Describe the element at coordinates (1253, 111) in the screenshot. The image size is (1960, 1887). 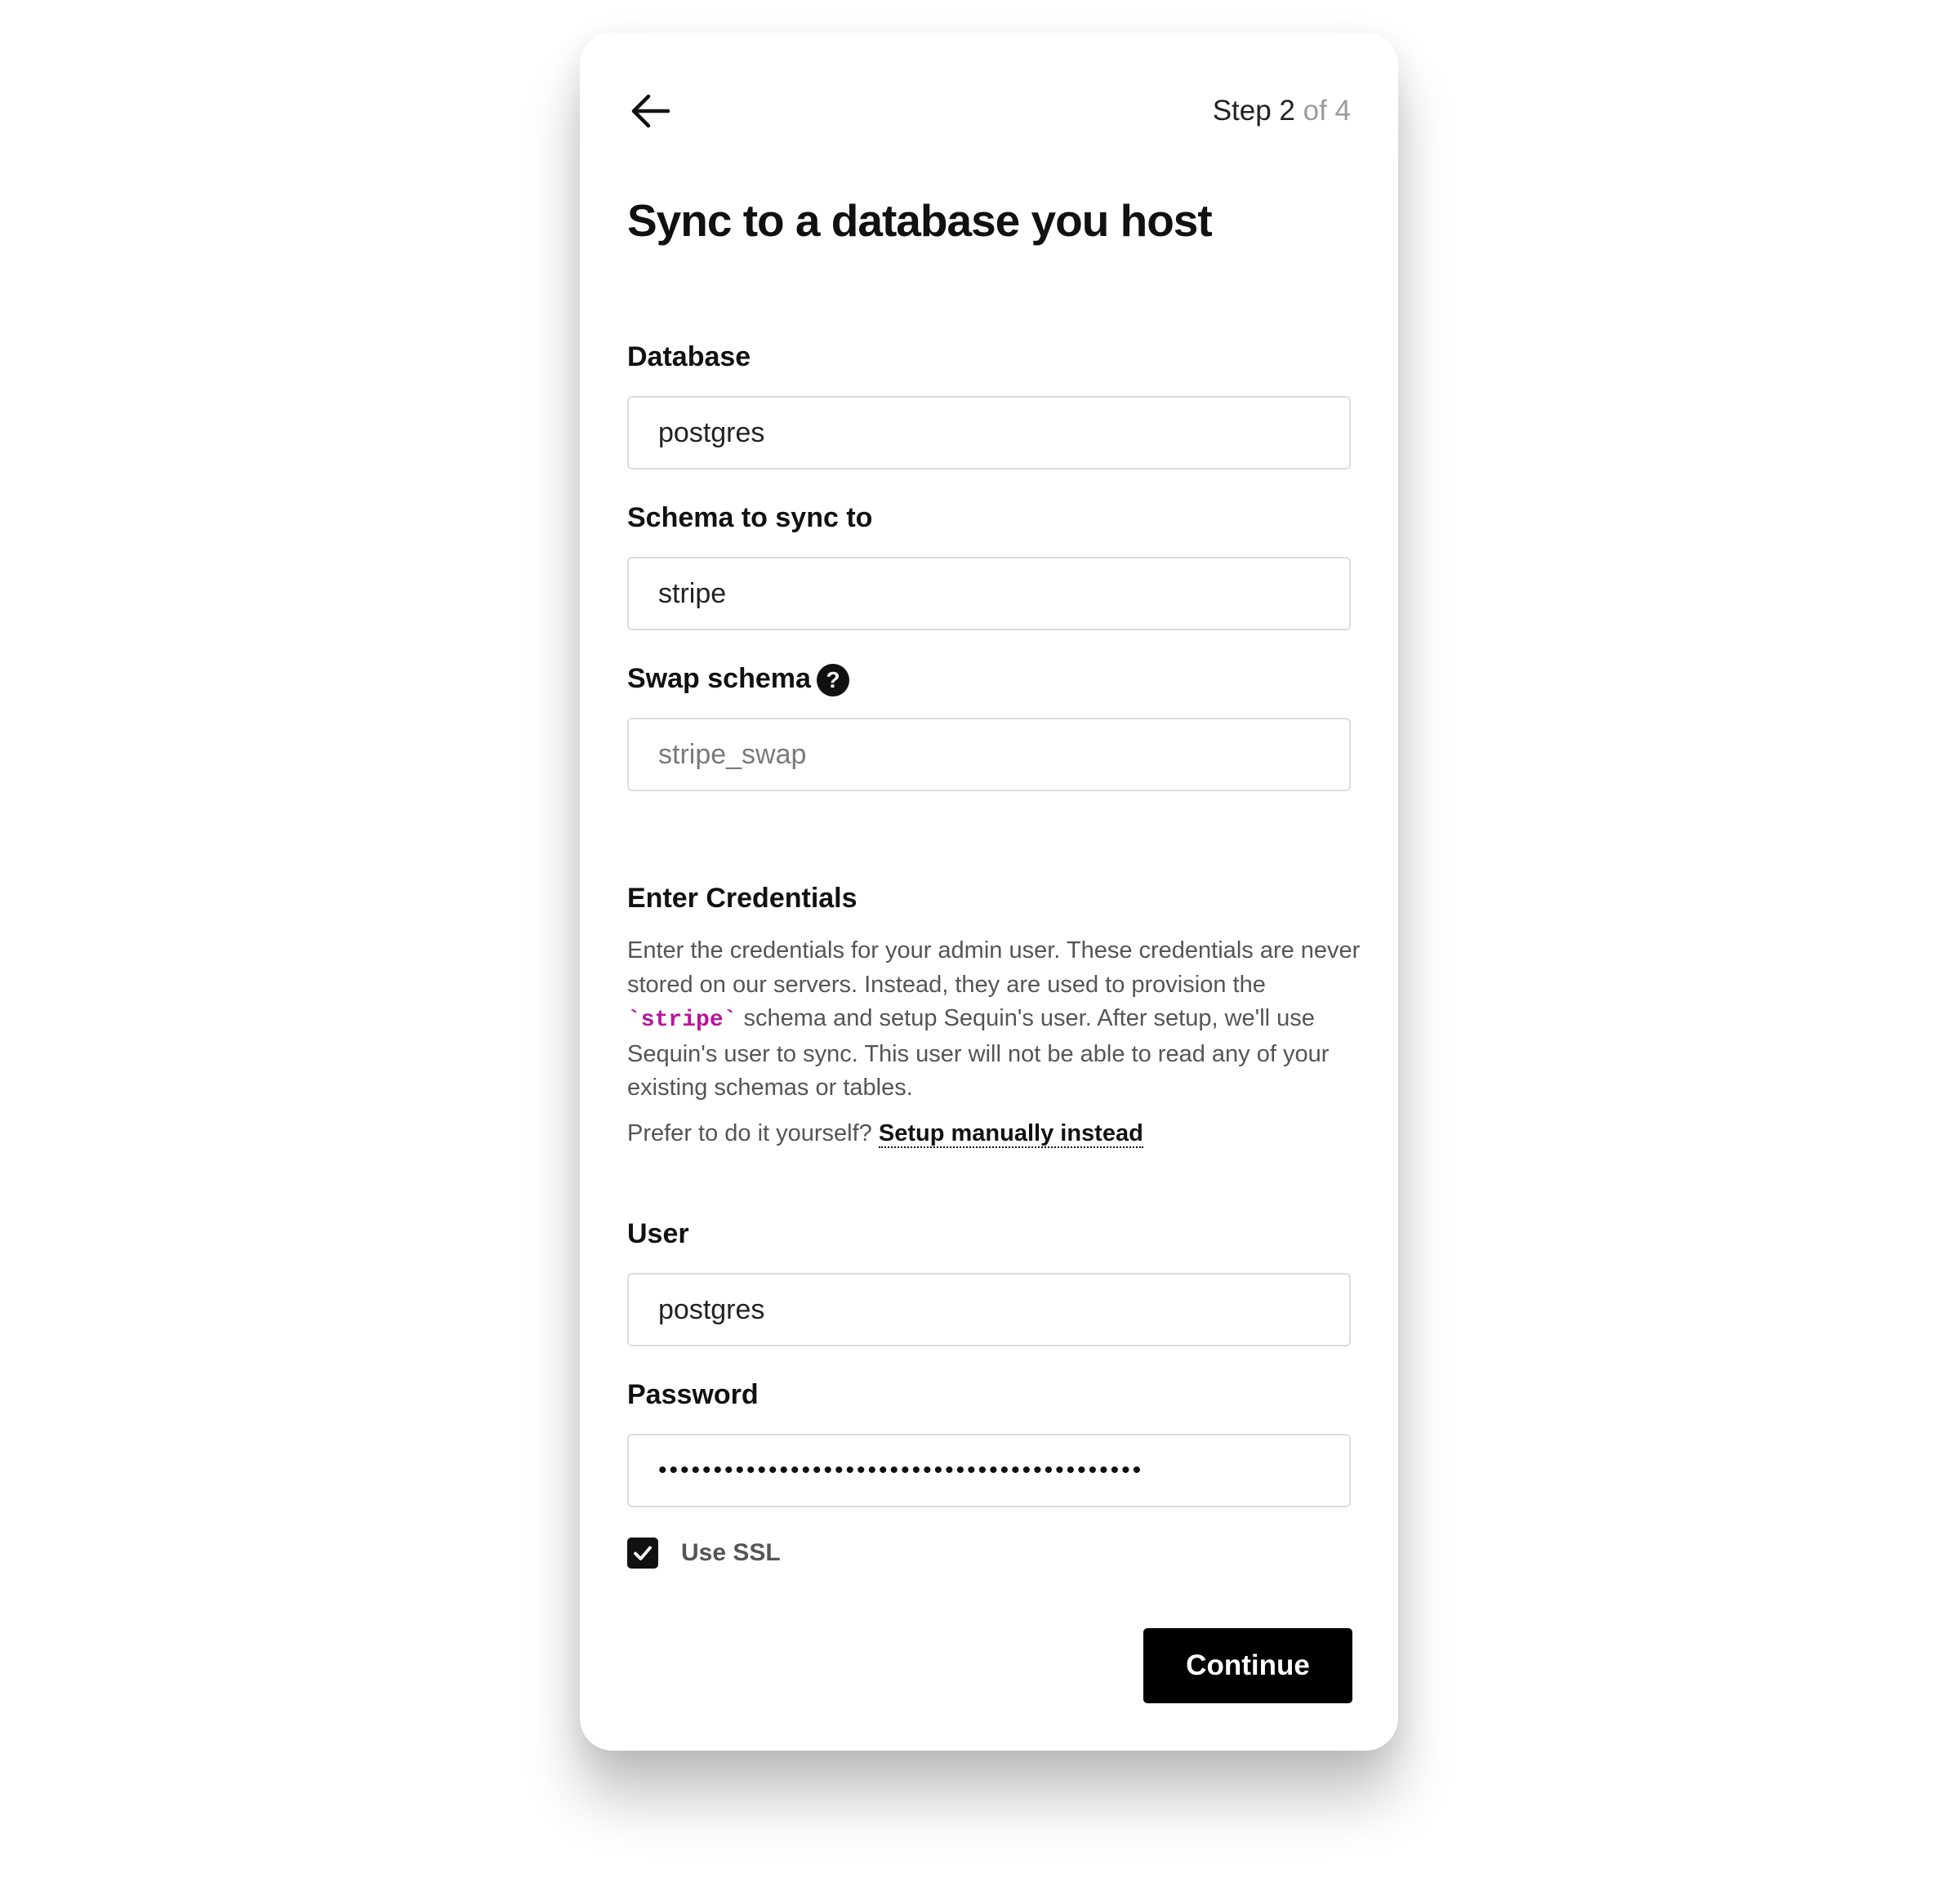
I see `step-current: Step 2` at that location.